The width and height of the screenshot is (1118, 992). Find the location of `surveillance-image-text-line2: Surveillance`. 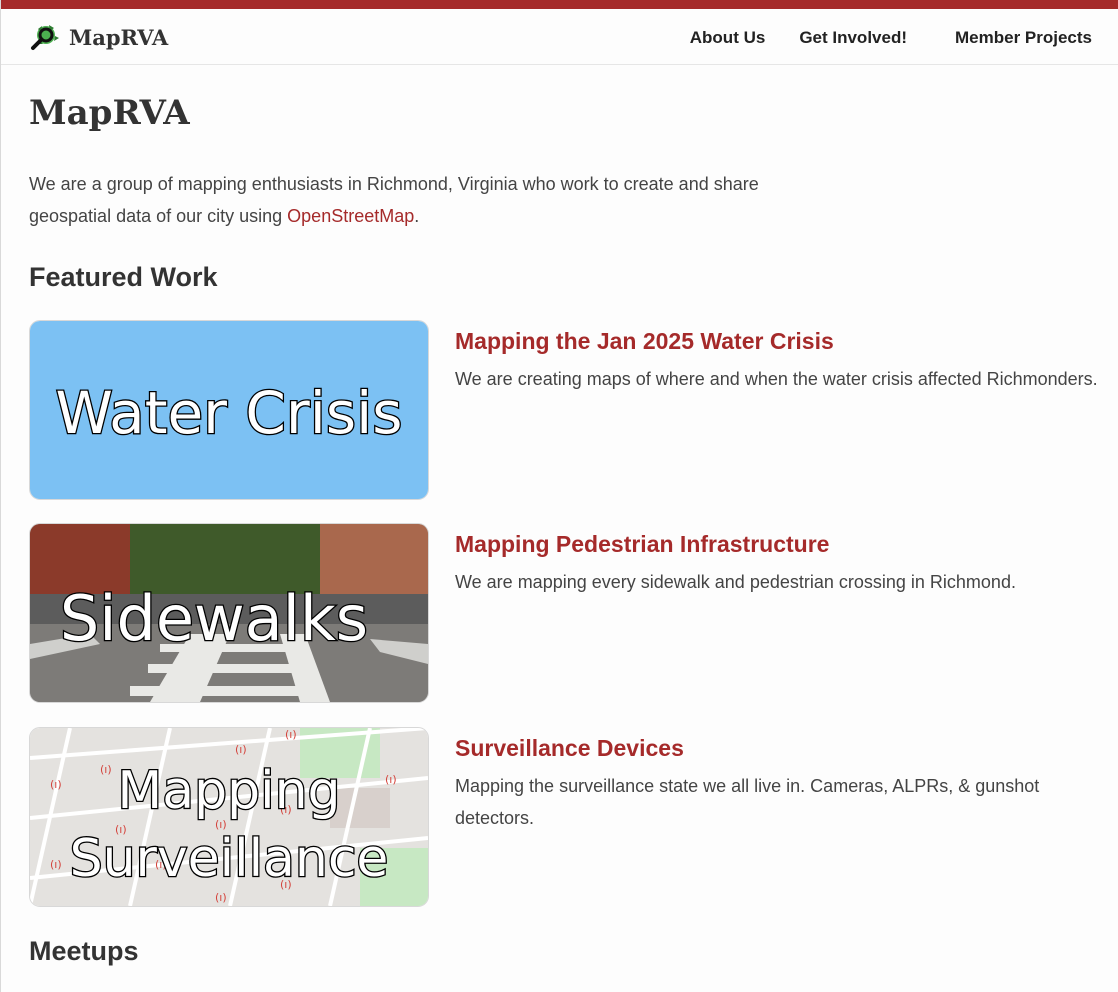

surveillance-image-text-line2: Surveillance is located at coordinates (229, 859).